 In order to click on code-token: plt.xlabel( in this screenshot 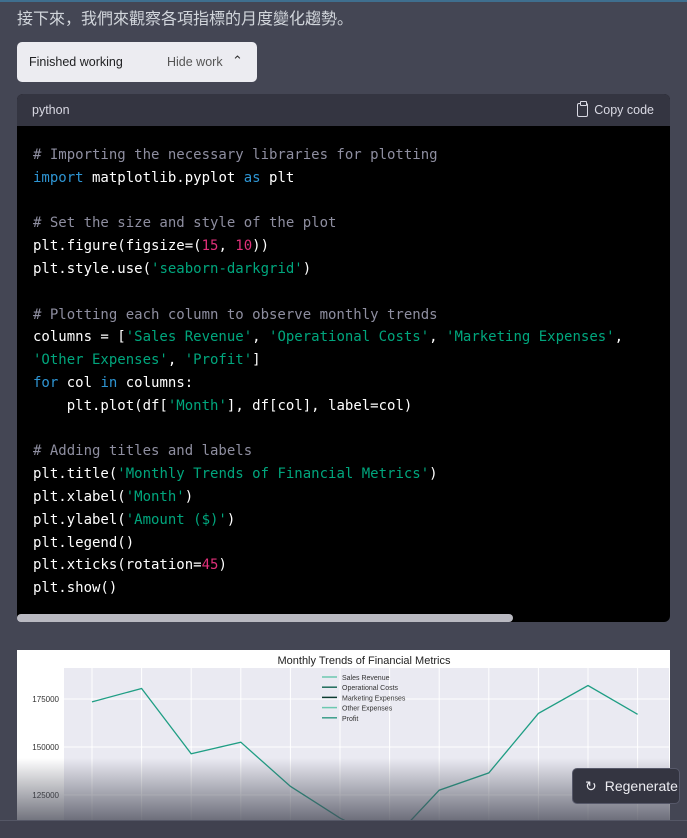, I will do `click(79, 496)`.